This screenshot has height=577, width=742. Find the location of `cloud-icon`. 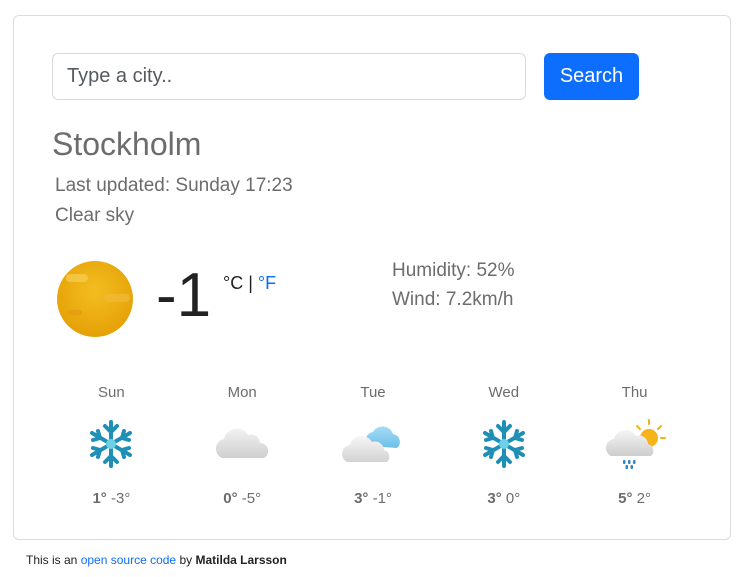

cloud-icon is located at coordinates (242, 443).